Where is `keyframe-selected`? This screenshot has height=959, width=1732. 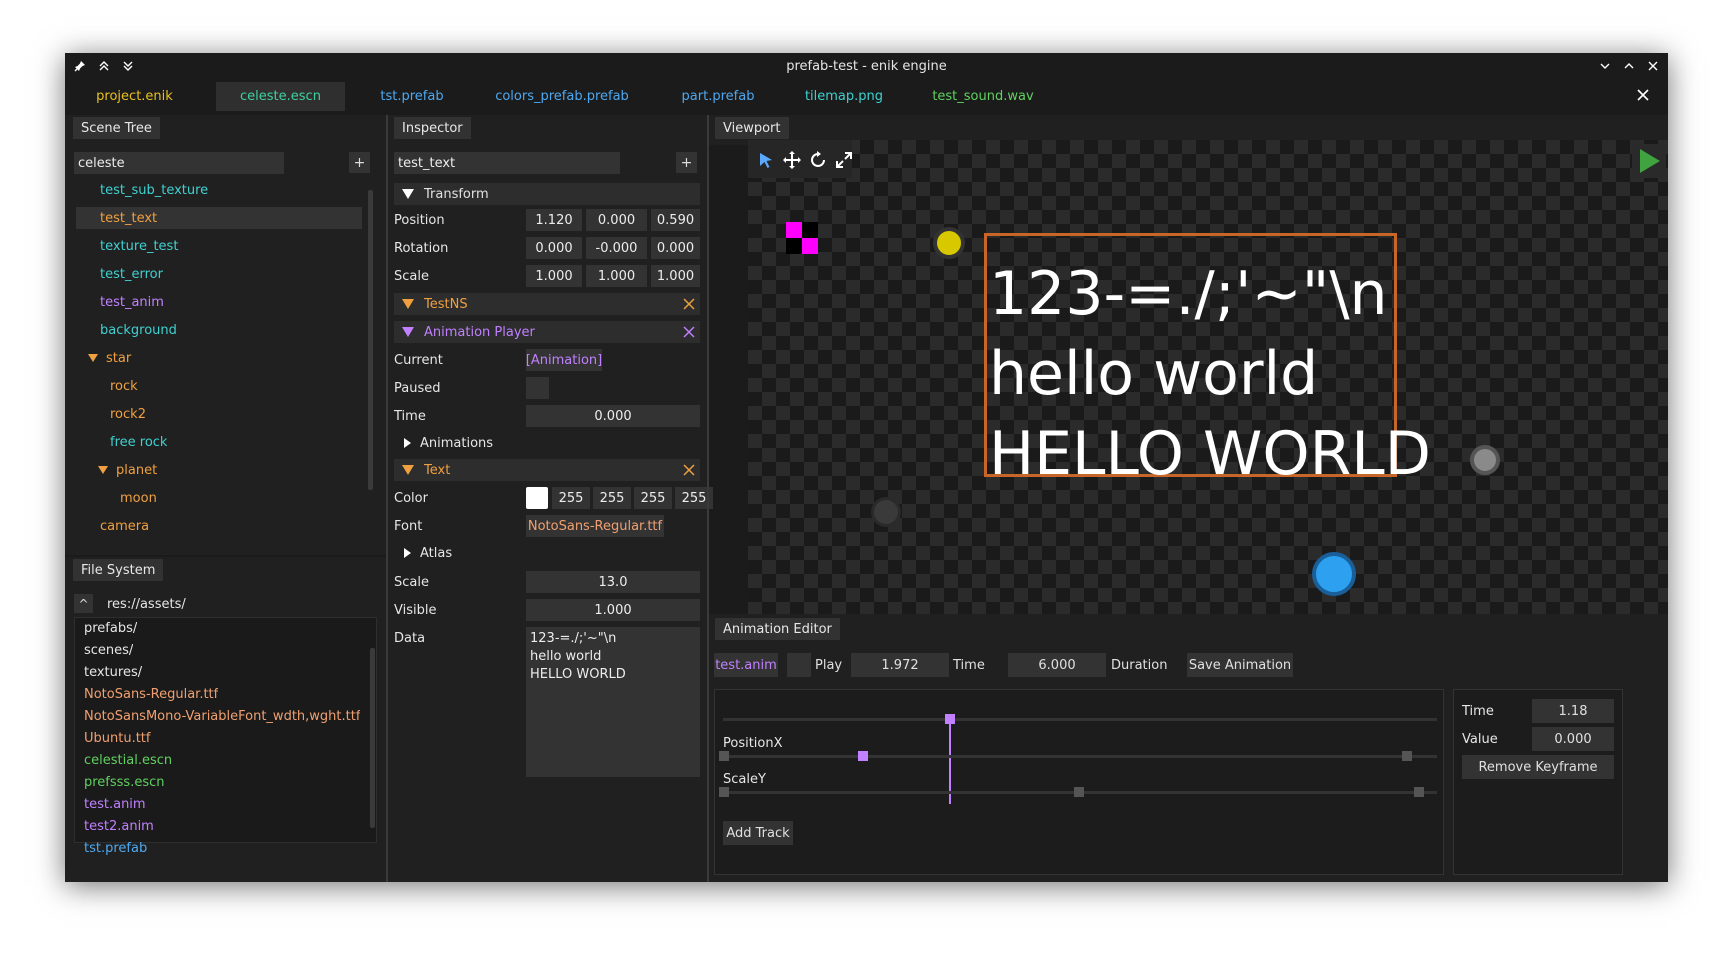 keyframe-selected is located at coordinates (863, 756).